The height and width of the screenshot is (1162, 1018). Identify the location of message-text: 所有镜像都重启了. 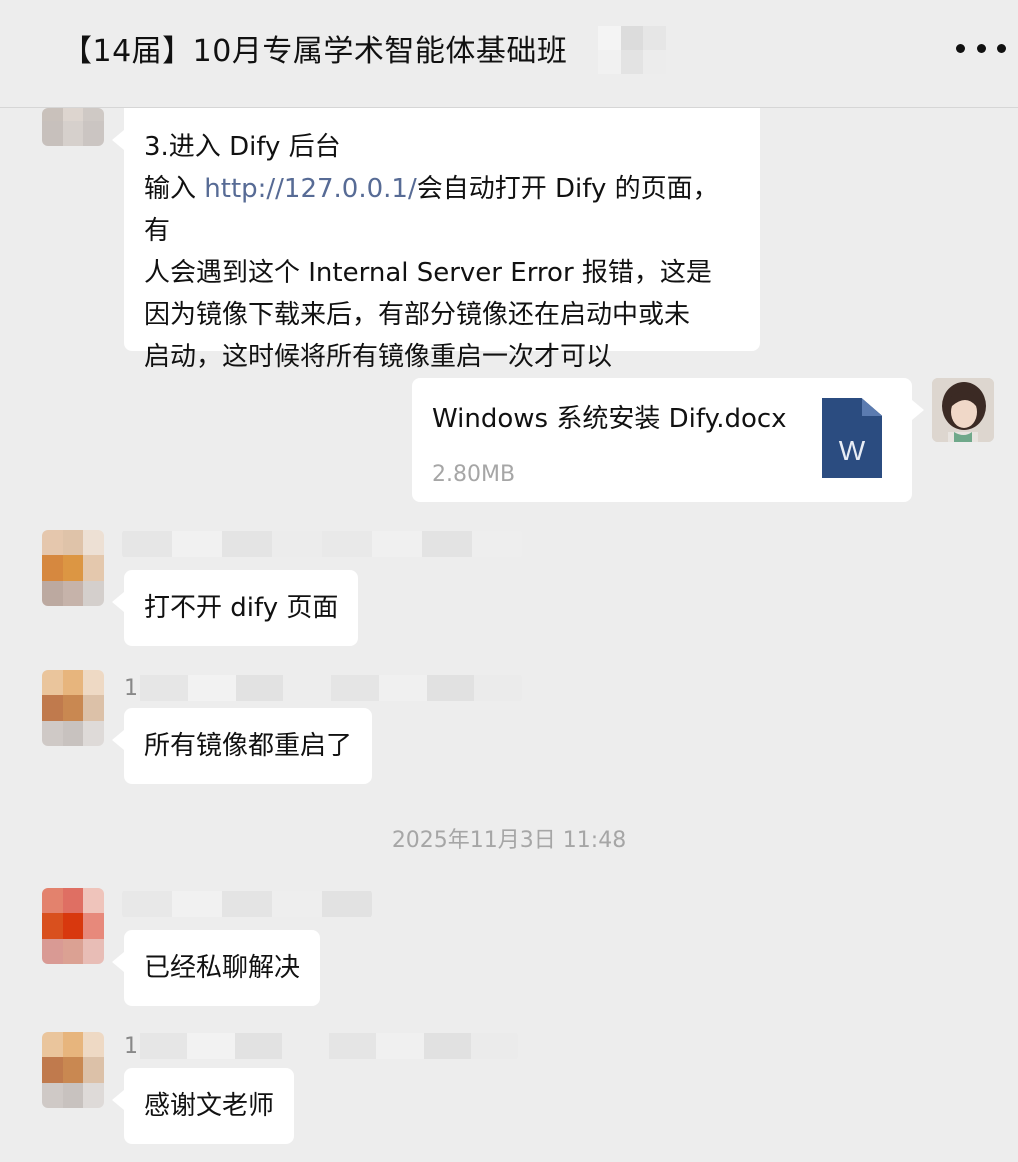
(248, 746).